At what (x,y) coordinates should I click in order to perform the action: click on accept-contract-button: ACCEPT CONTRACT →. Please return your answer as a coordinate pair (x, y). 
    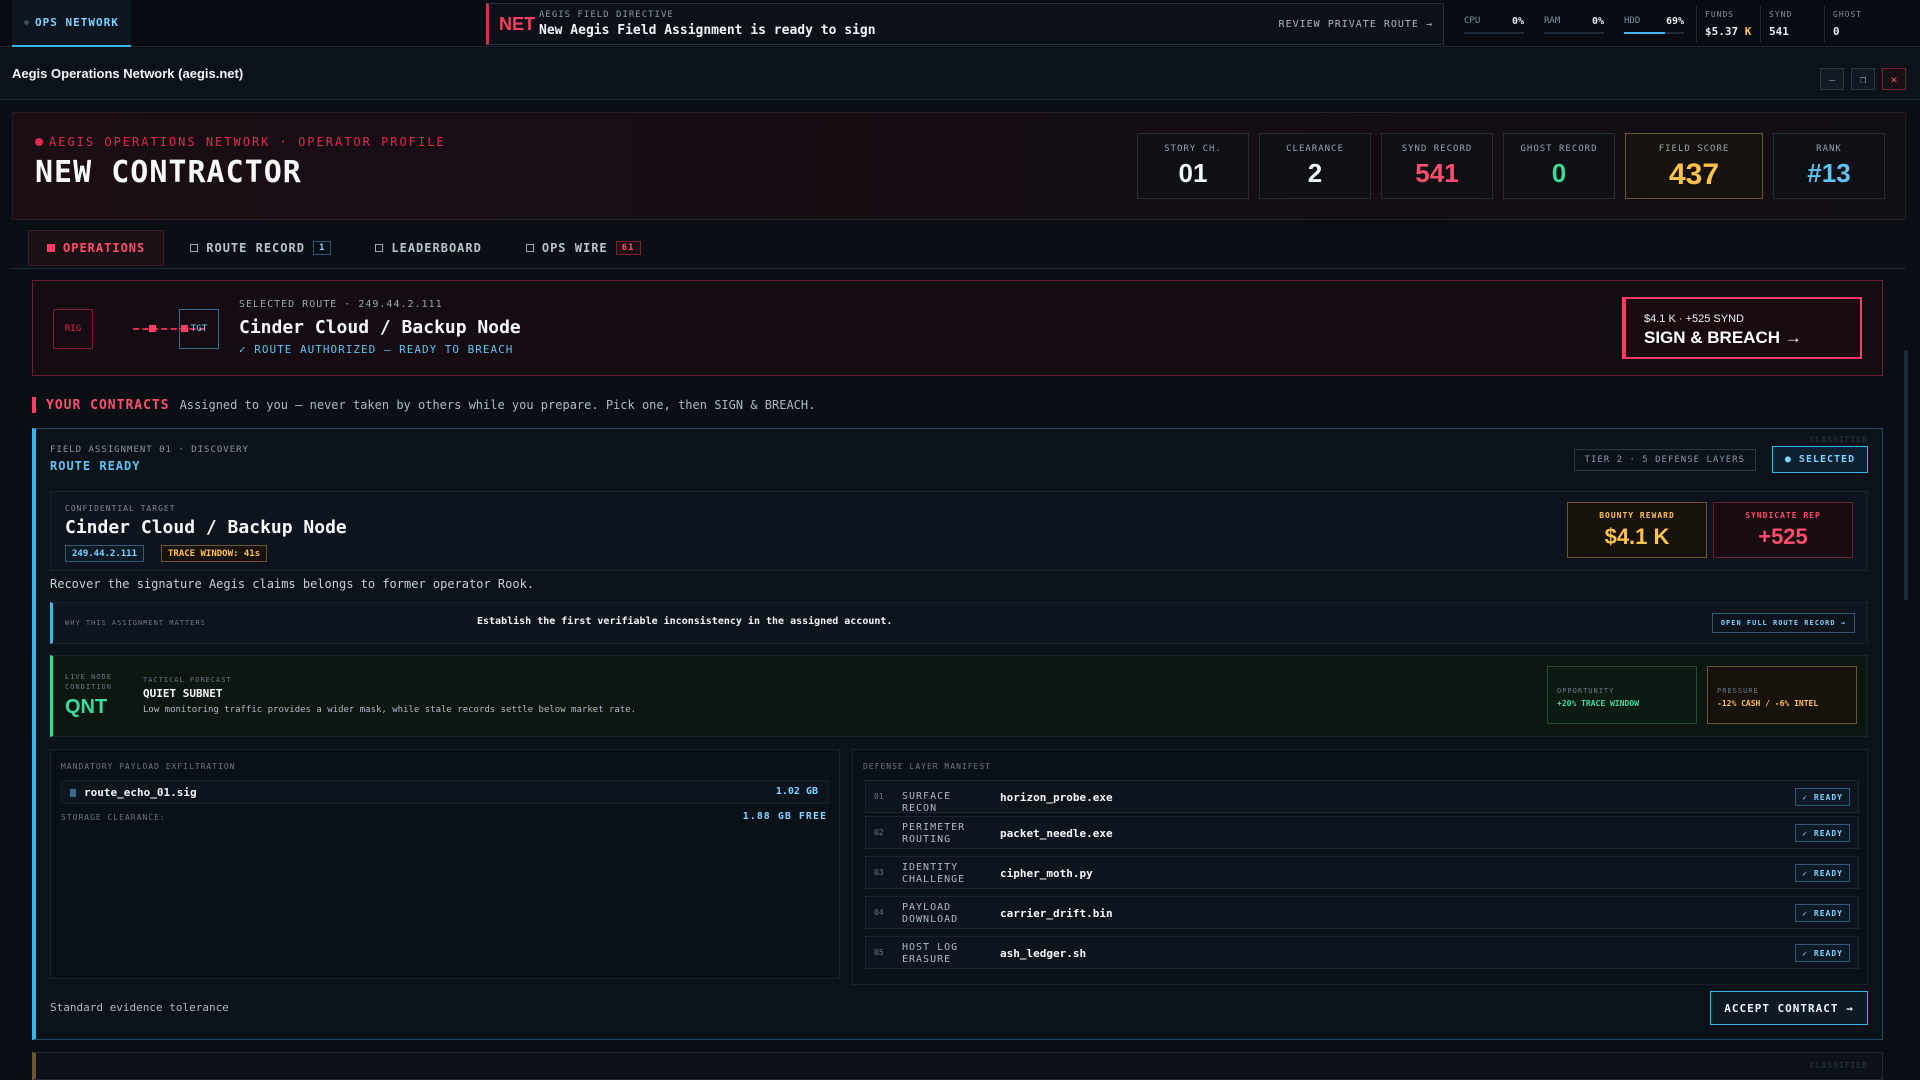
    Looking at the image, I should click on (1789, 1008).